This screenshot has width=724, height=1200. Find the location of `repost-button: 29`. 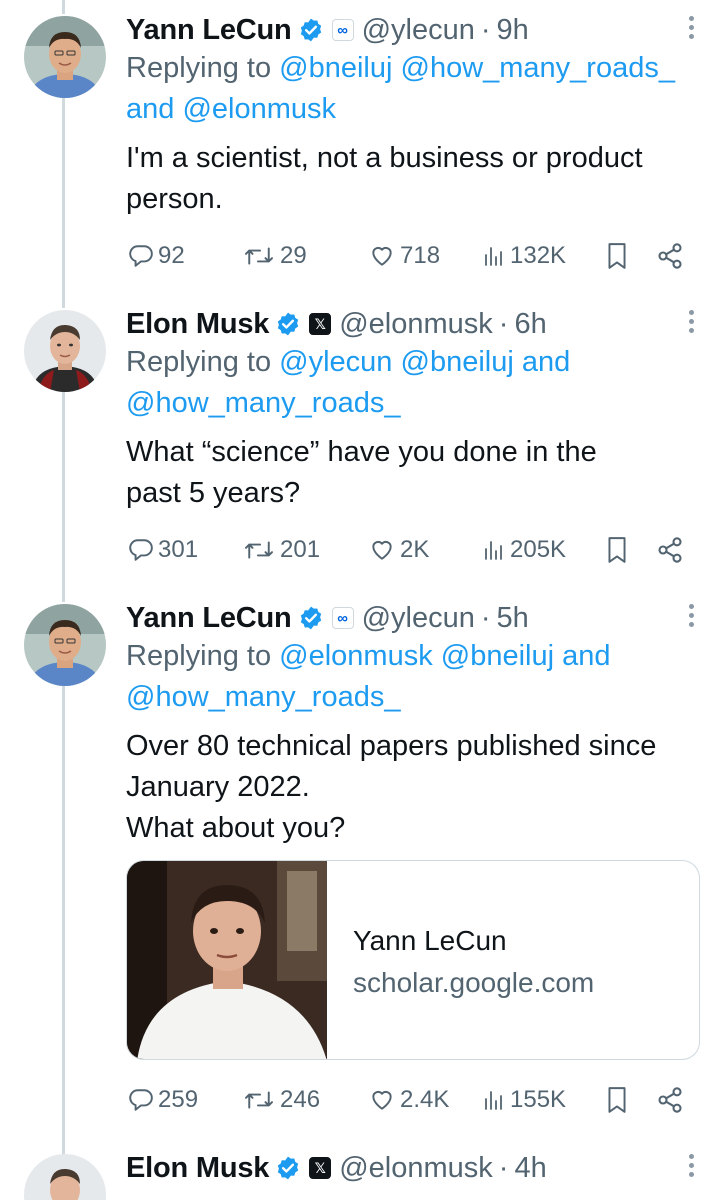

repost-button: 29 is located at coordinates (274, 256).